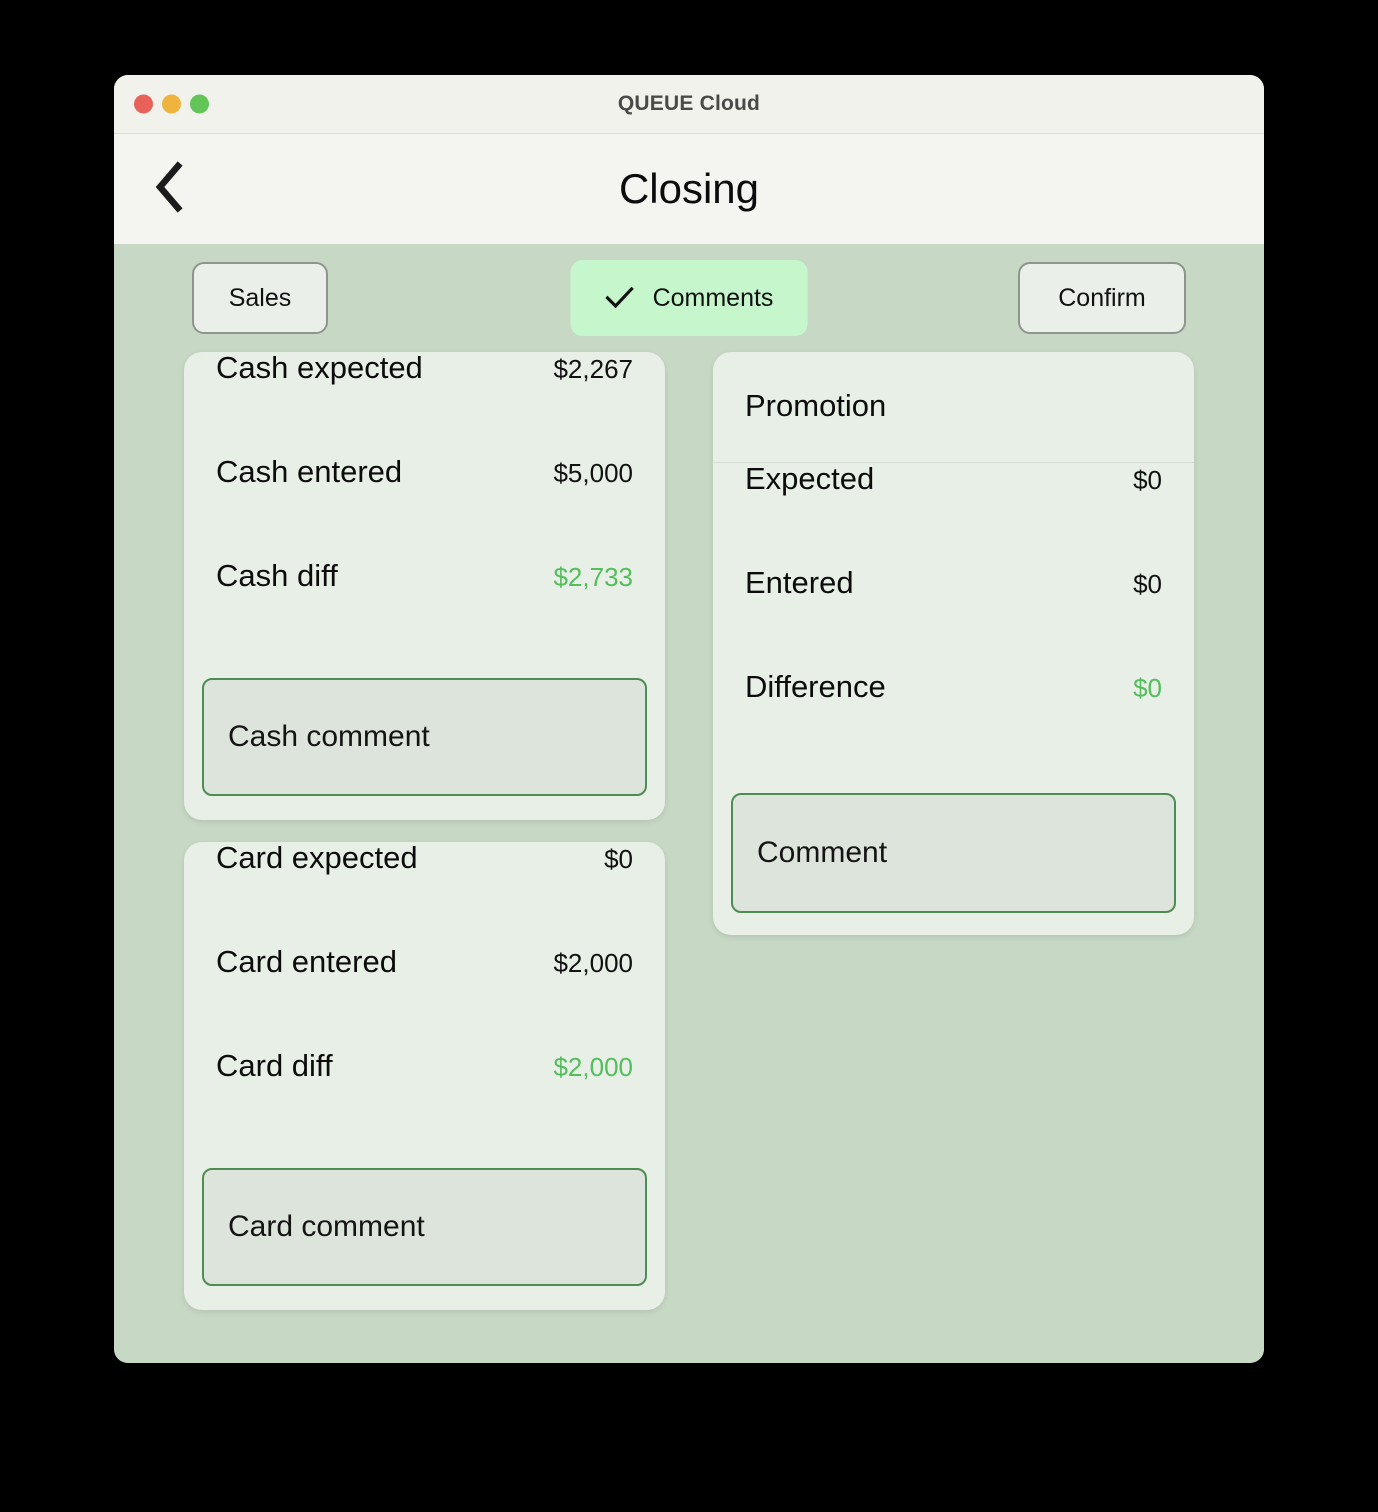 The width and height of the screenshot is (1378, 1512). I want to click on comments-toggle-label: Comments, so click(713, 297).